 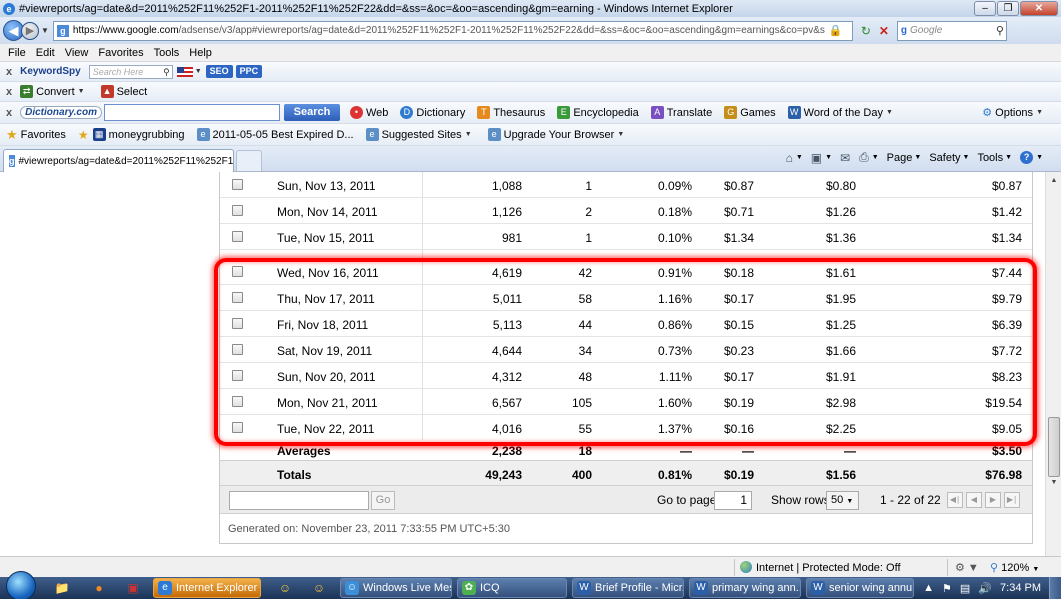 I want to click on page-number-input: 1, so click(x=733, y=500).